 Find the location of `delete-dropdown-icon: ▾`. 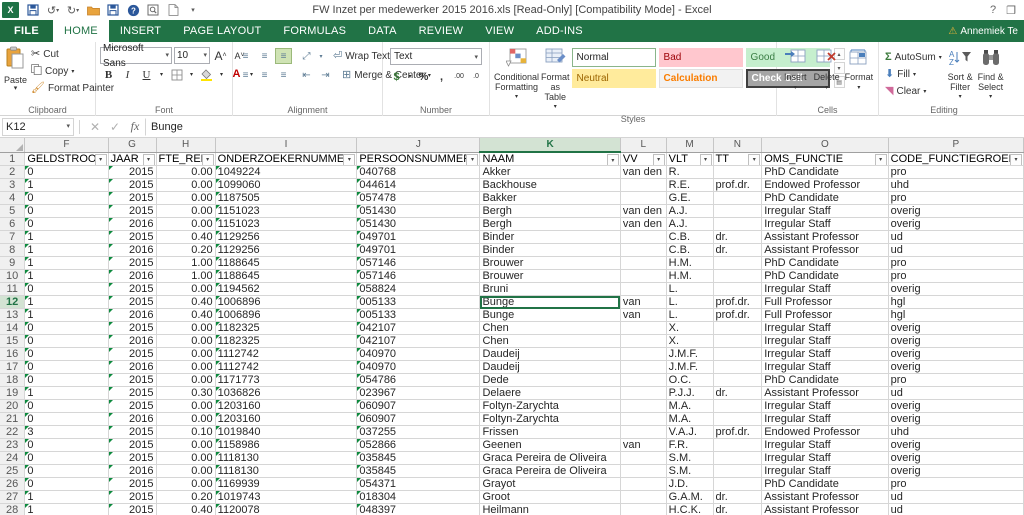

delete-dropdown-icon: ▾ is located at coordinates (826, 88).